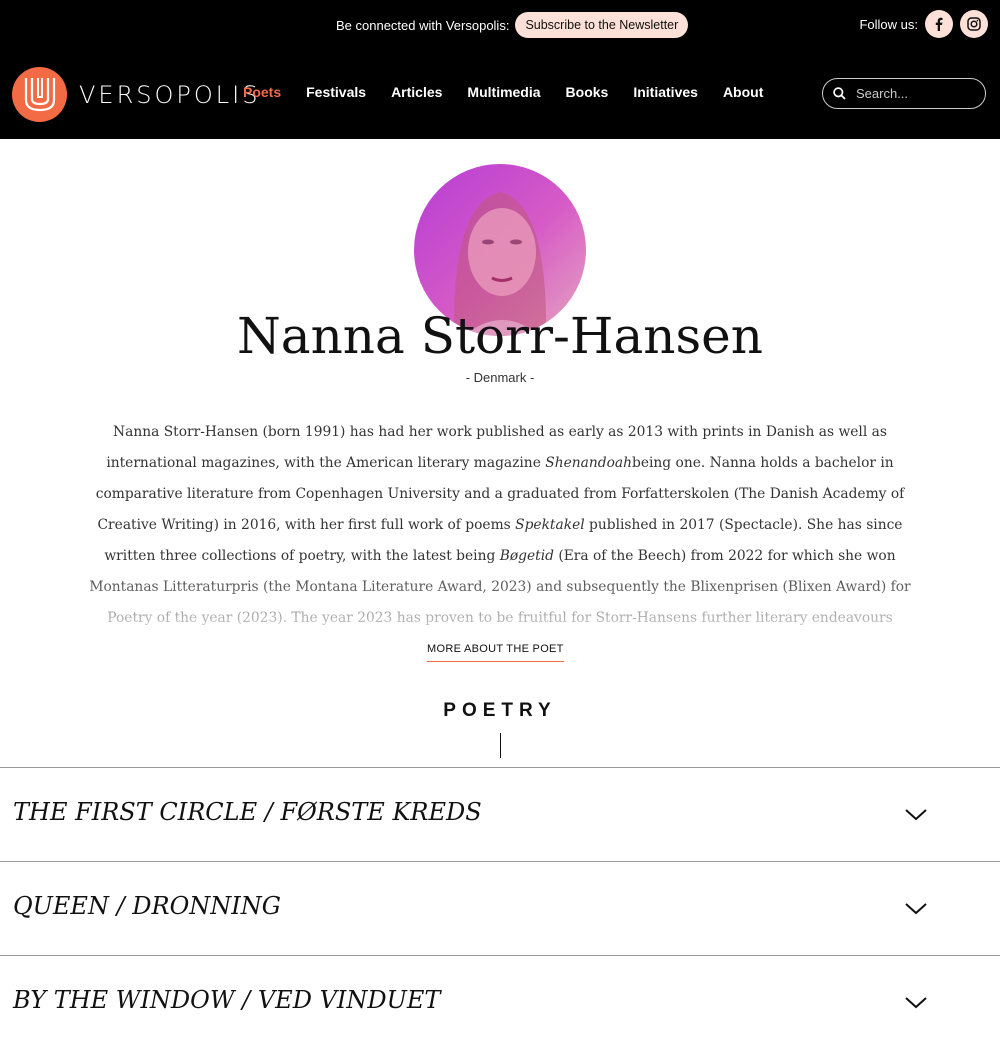  What do you see at coordinates (911, 93) in the screenshot?
I see `search-input` at bounding box center [911, 93].